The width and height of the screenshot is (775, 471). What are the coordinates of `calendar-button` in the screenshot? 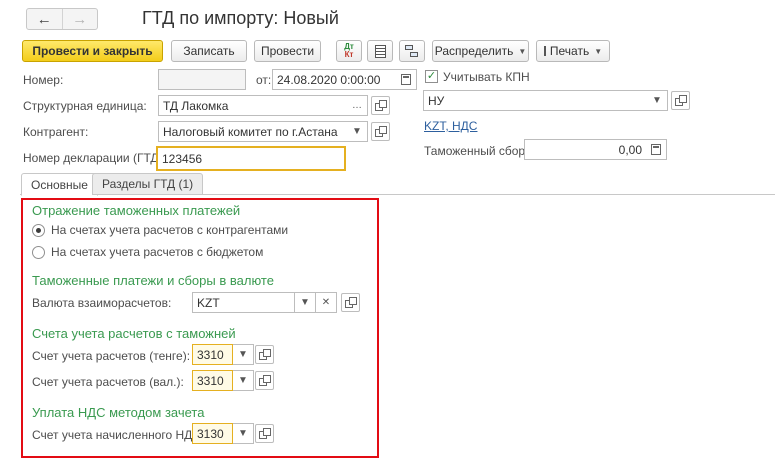 It's located at (406, 79).